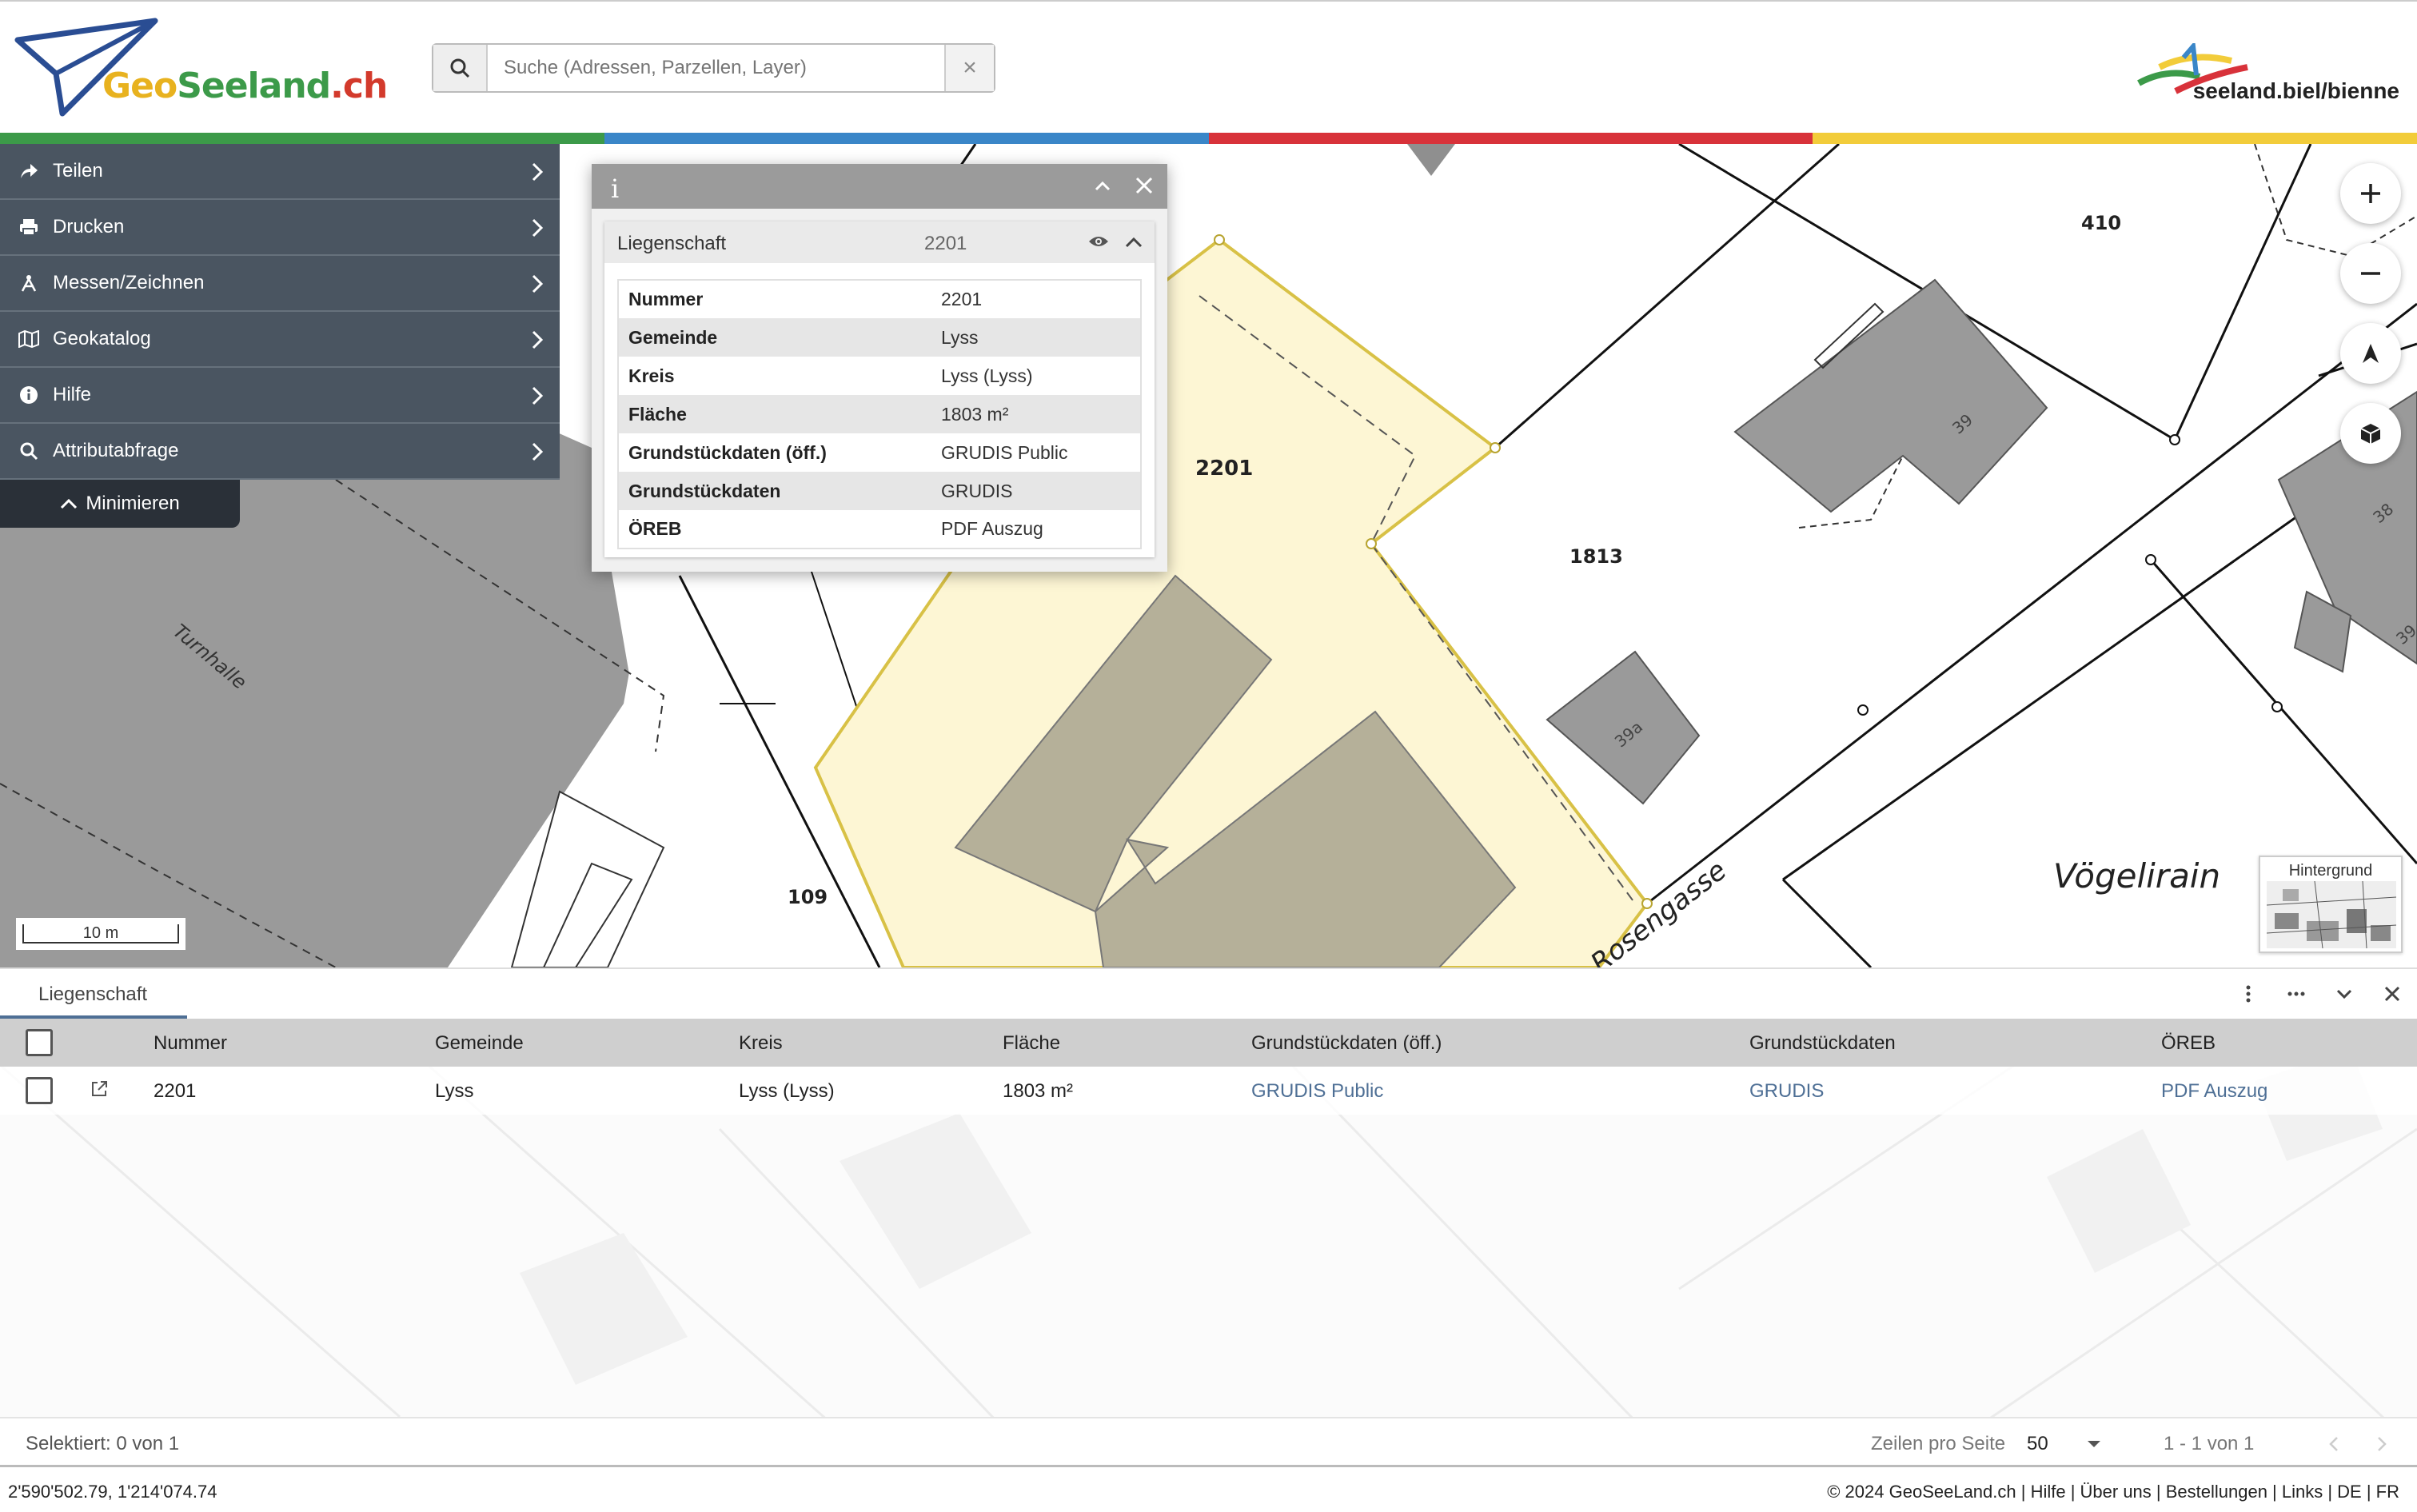  I want to click on seeland-brand-logo: seeland.biel/bienne, so click(2255, 79).